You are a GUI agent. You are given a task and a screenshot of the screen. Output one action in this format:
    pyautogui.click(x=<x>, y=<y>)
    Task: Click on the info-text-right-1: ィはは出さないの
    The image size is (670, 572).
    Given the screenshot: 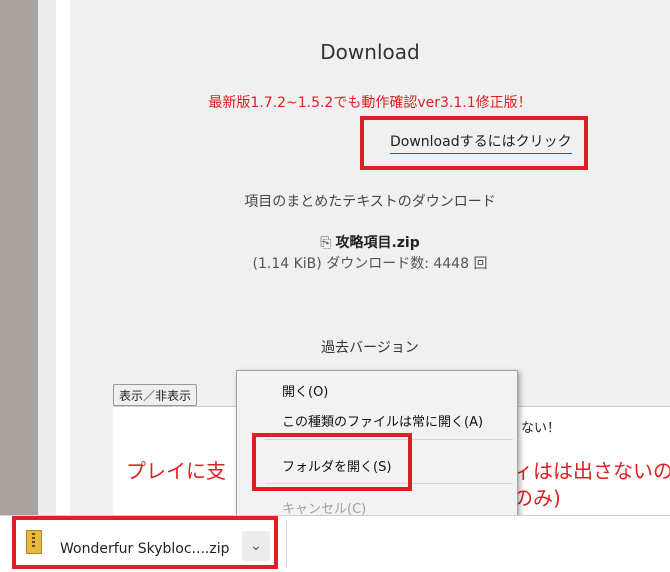 What is the action you would take?
    pyautogui.click(x=591, y=471)
    